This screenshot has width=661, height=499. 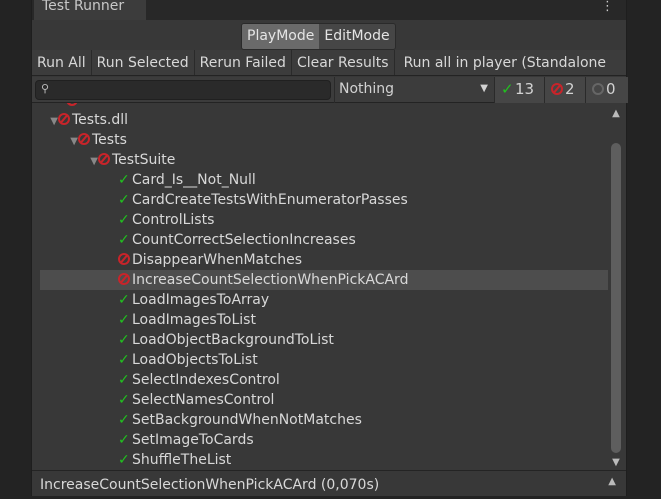 I want to click on search-input: ⚲, so click(x=183, y=90).